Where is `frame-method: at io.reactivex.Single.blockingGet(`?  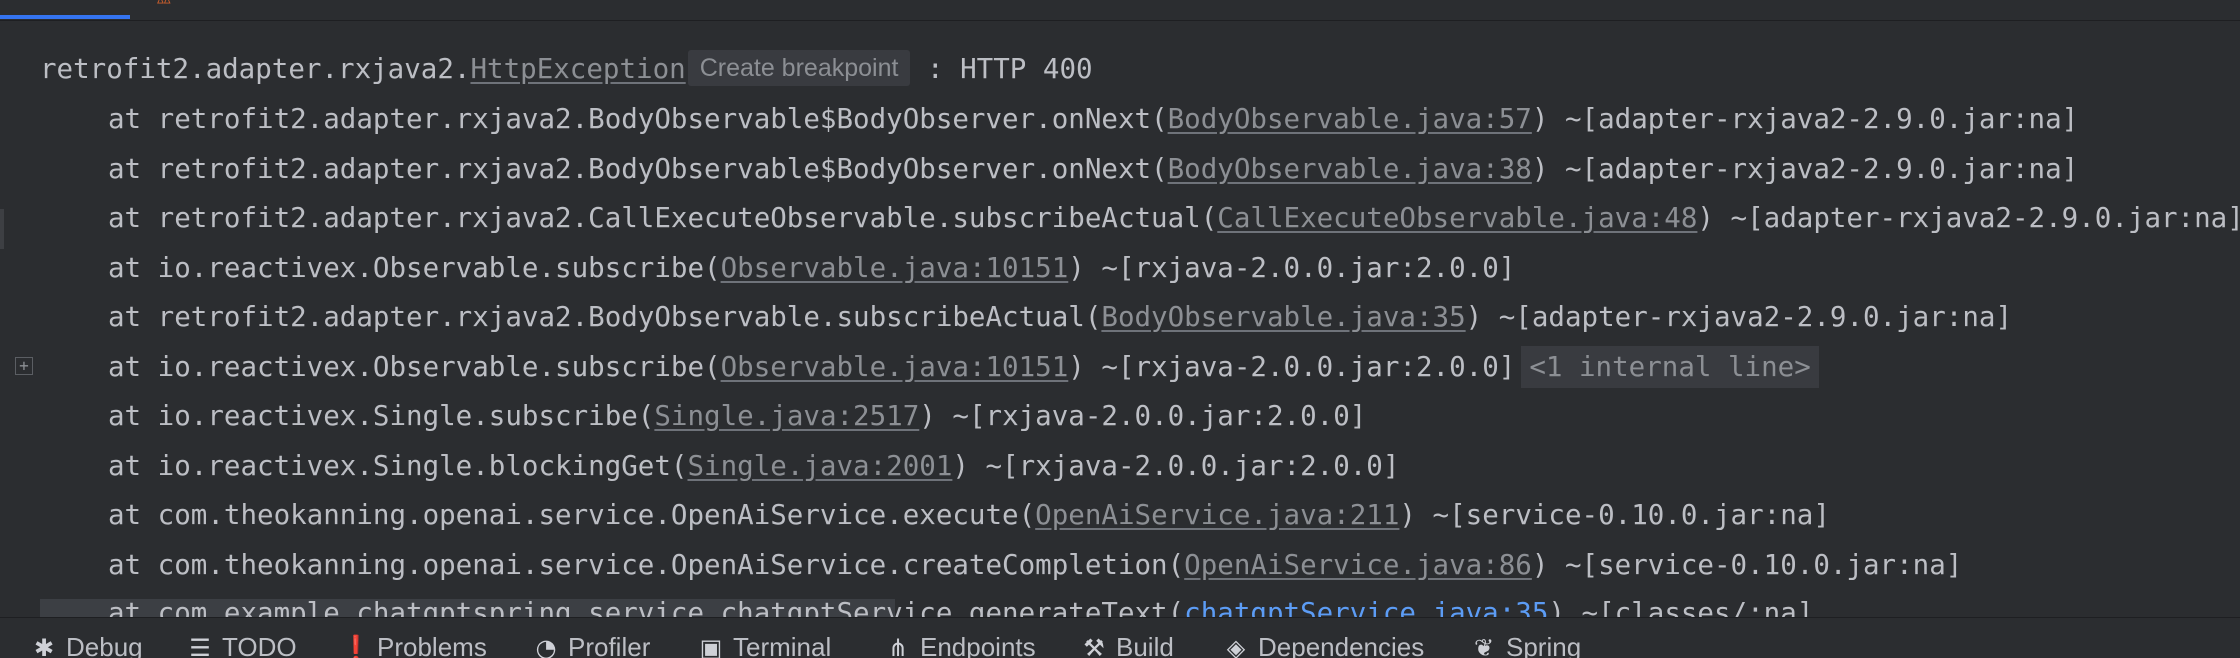 frame-method: at io.reactivex.Single.blockingGet( is located at coordinates (398, 466).